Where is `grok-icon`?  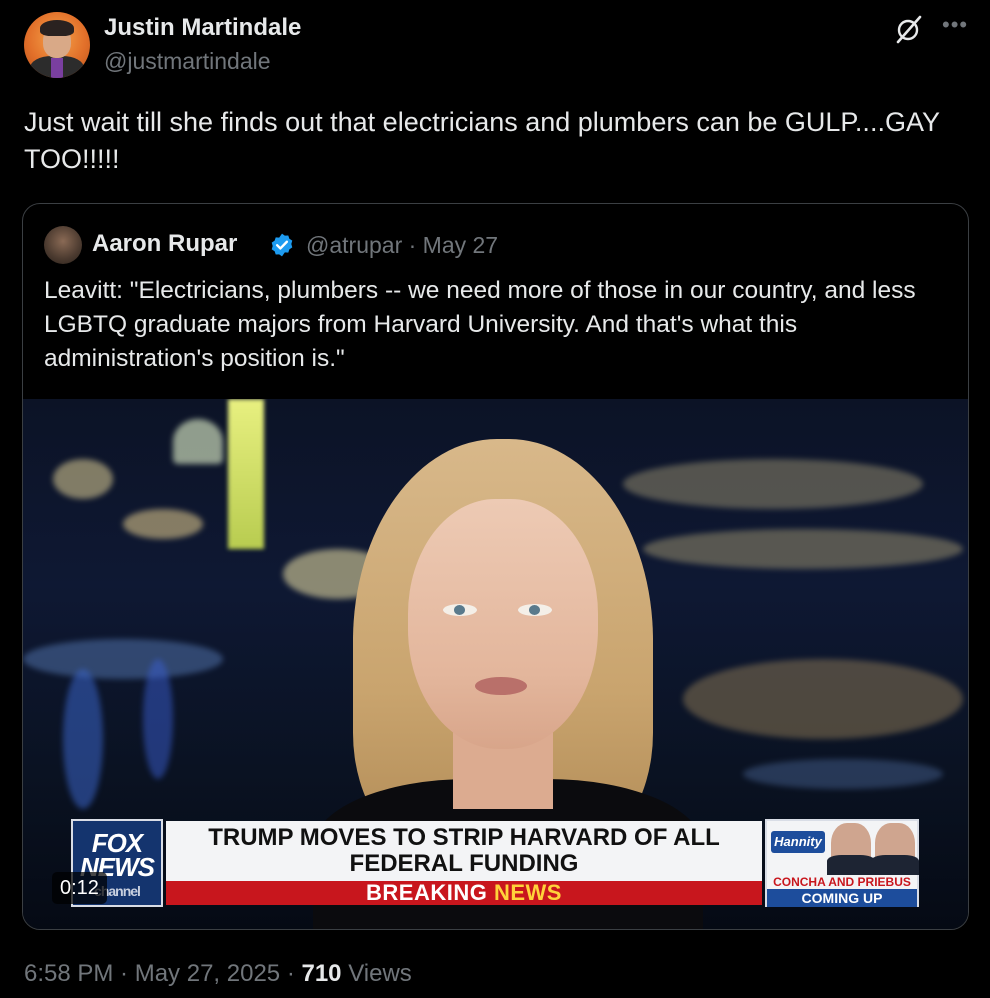
grok-icon is located at coordinates (909, 29).